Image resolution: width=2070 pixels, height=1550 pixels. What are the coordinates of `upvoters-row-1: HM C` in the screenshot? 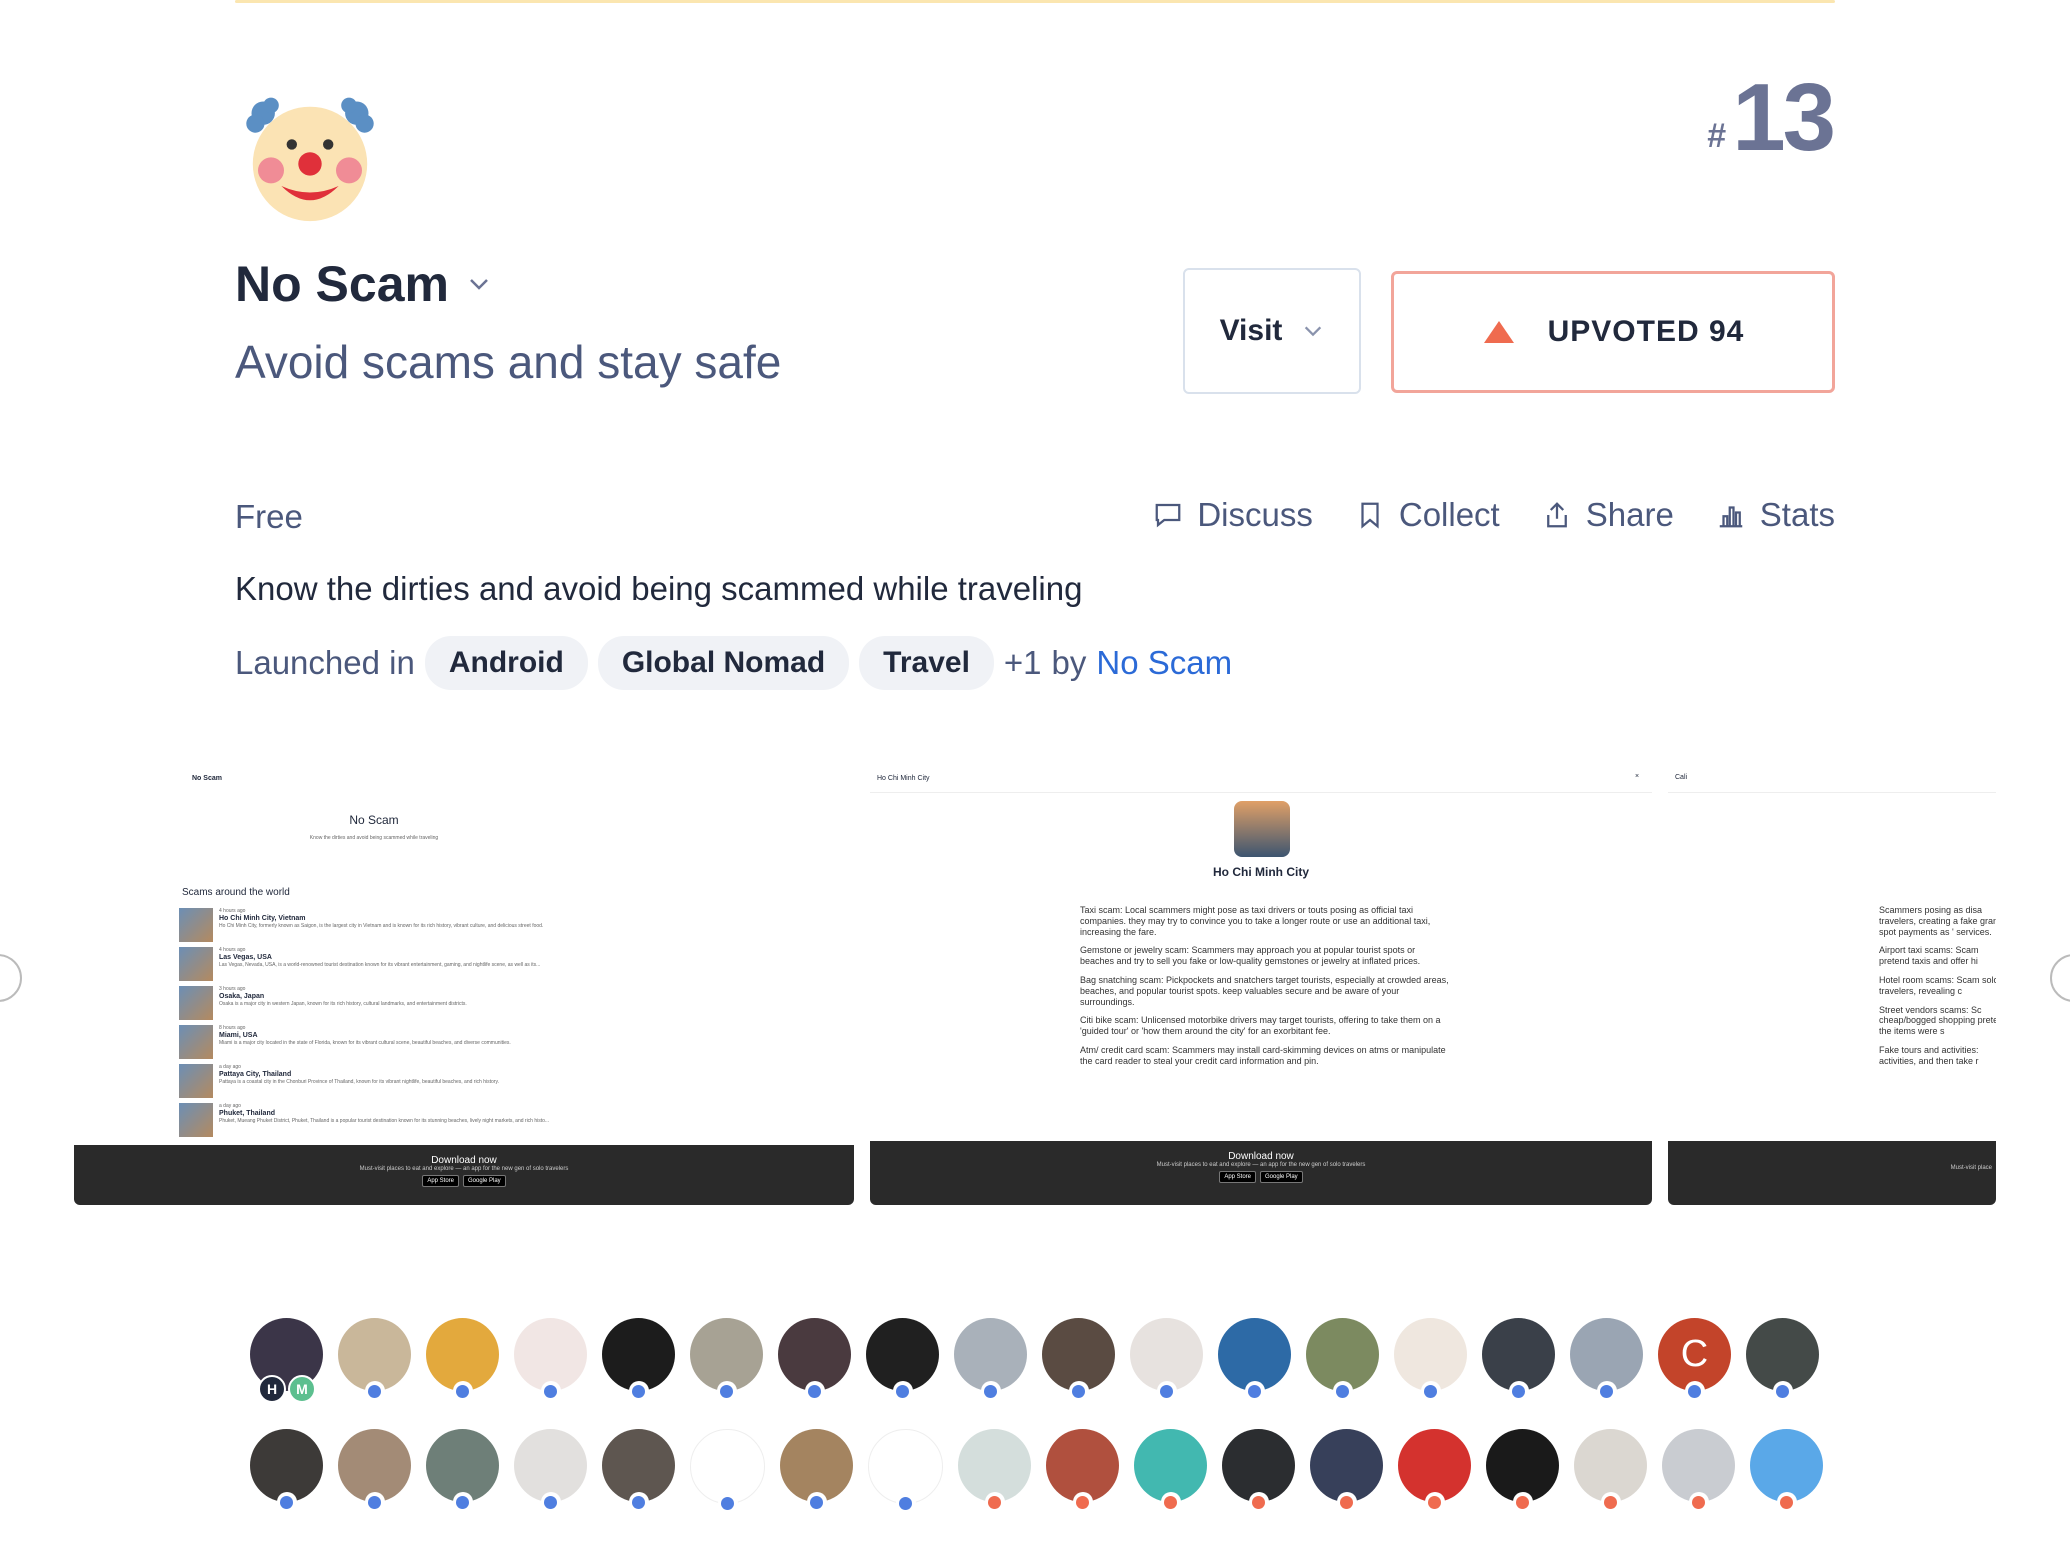 It's located at (1040, 1360).